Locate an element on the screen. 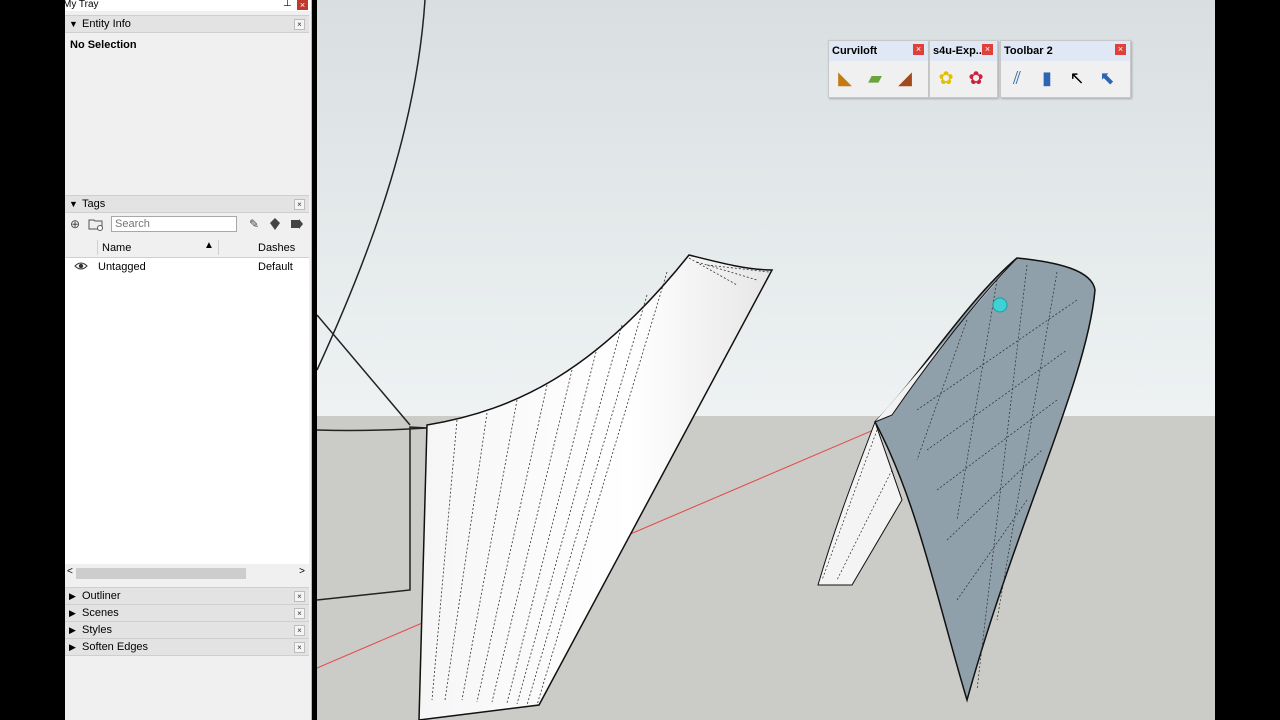  scroll-left-icon: < is located at coordinates (70, 571).